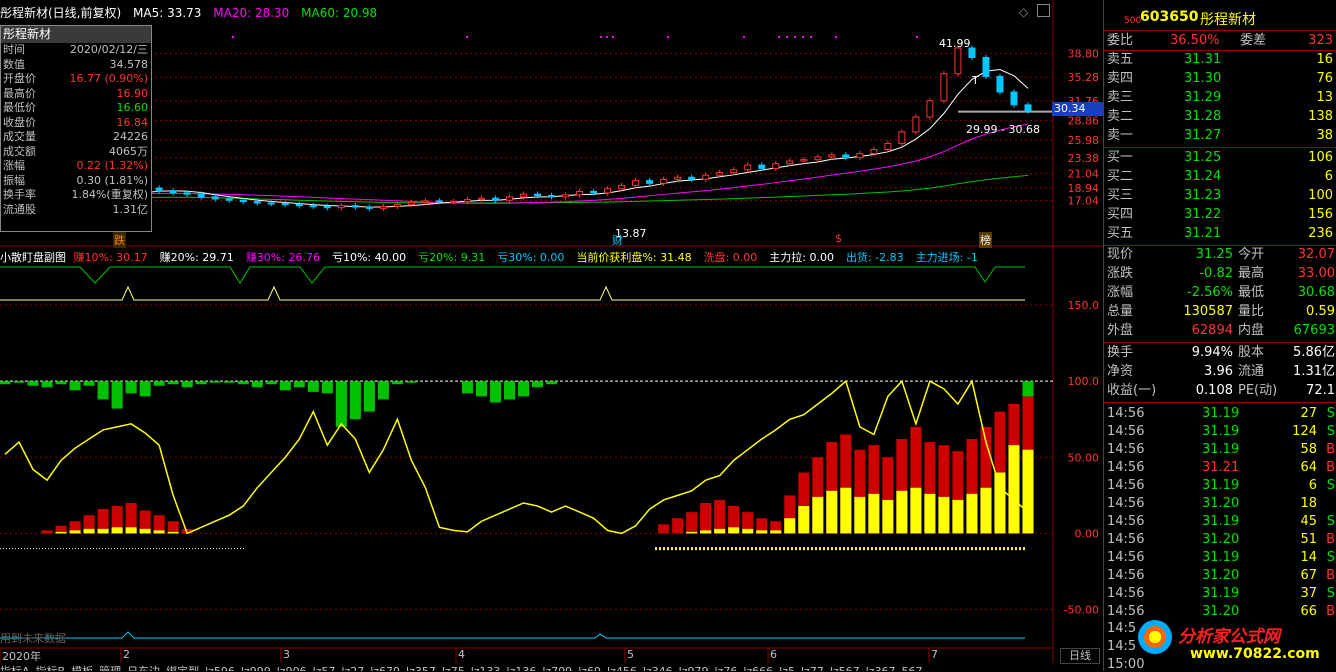  I want to click on quote-row: 卖五 31.31 16, so click(1220, 60).